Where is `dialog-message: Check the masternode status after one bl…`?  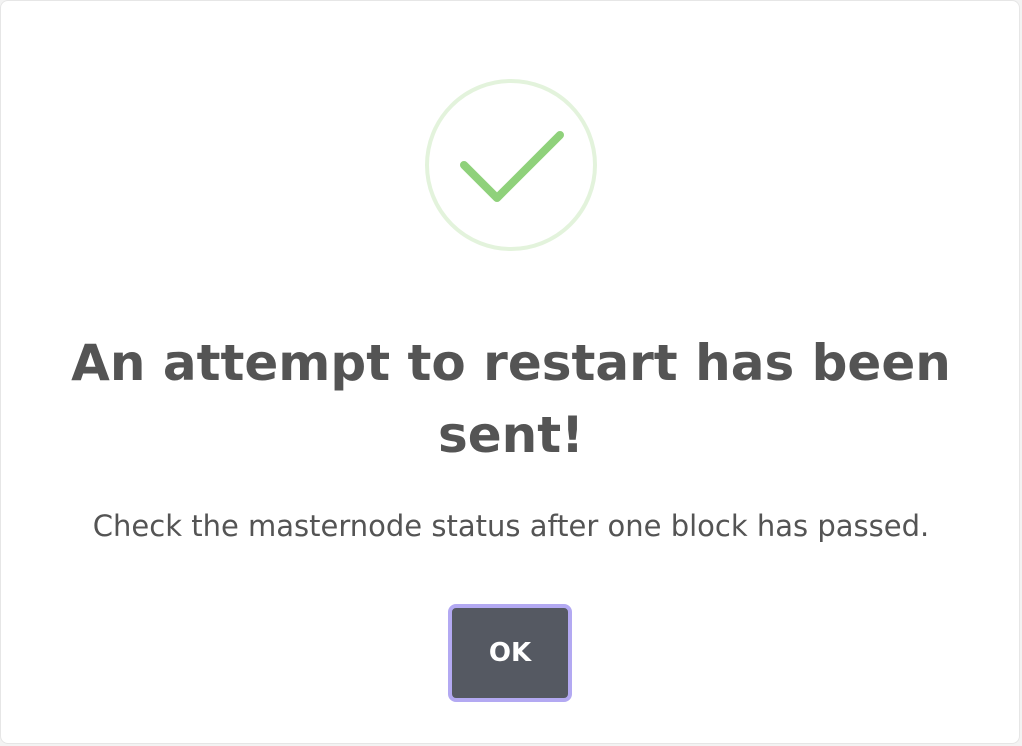 dialog-message: Check the masternode status after one bl… is located at coordinates (511, 526).